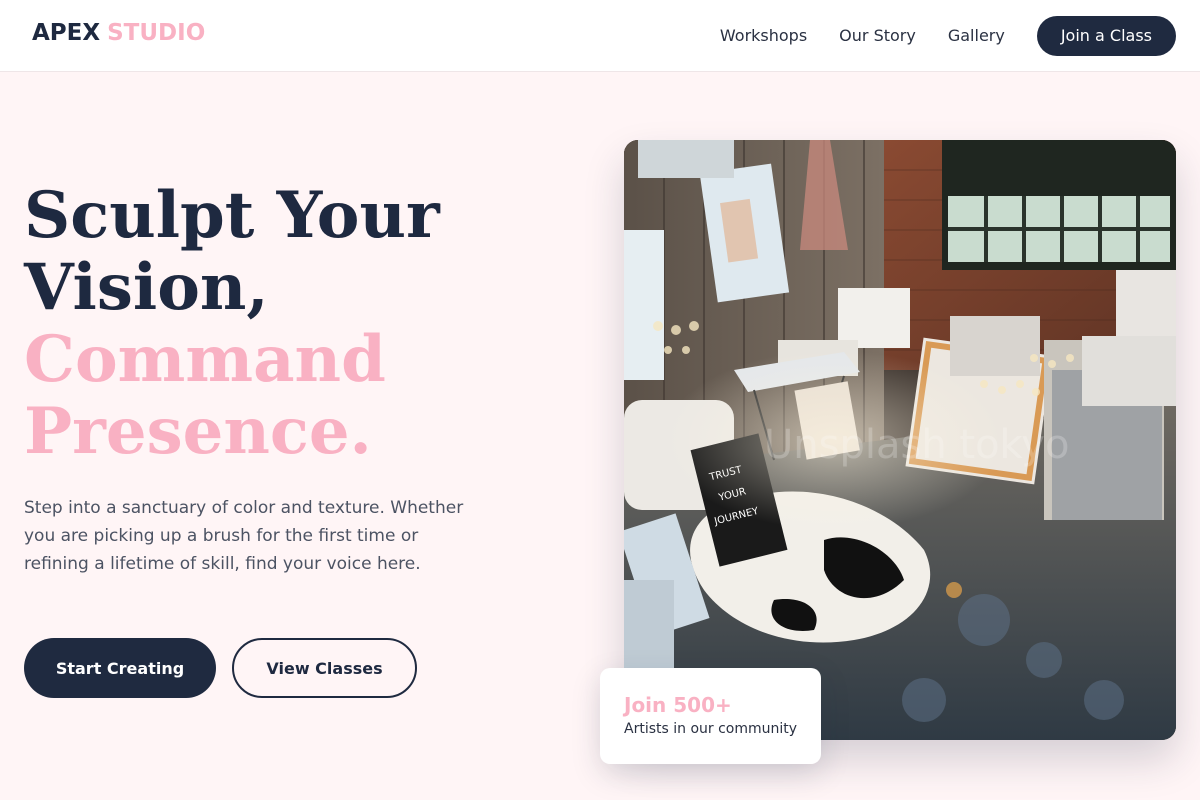  I want to click on headline-line-4: Presence., so click(198, 431).